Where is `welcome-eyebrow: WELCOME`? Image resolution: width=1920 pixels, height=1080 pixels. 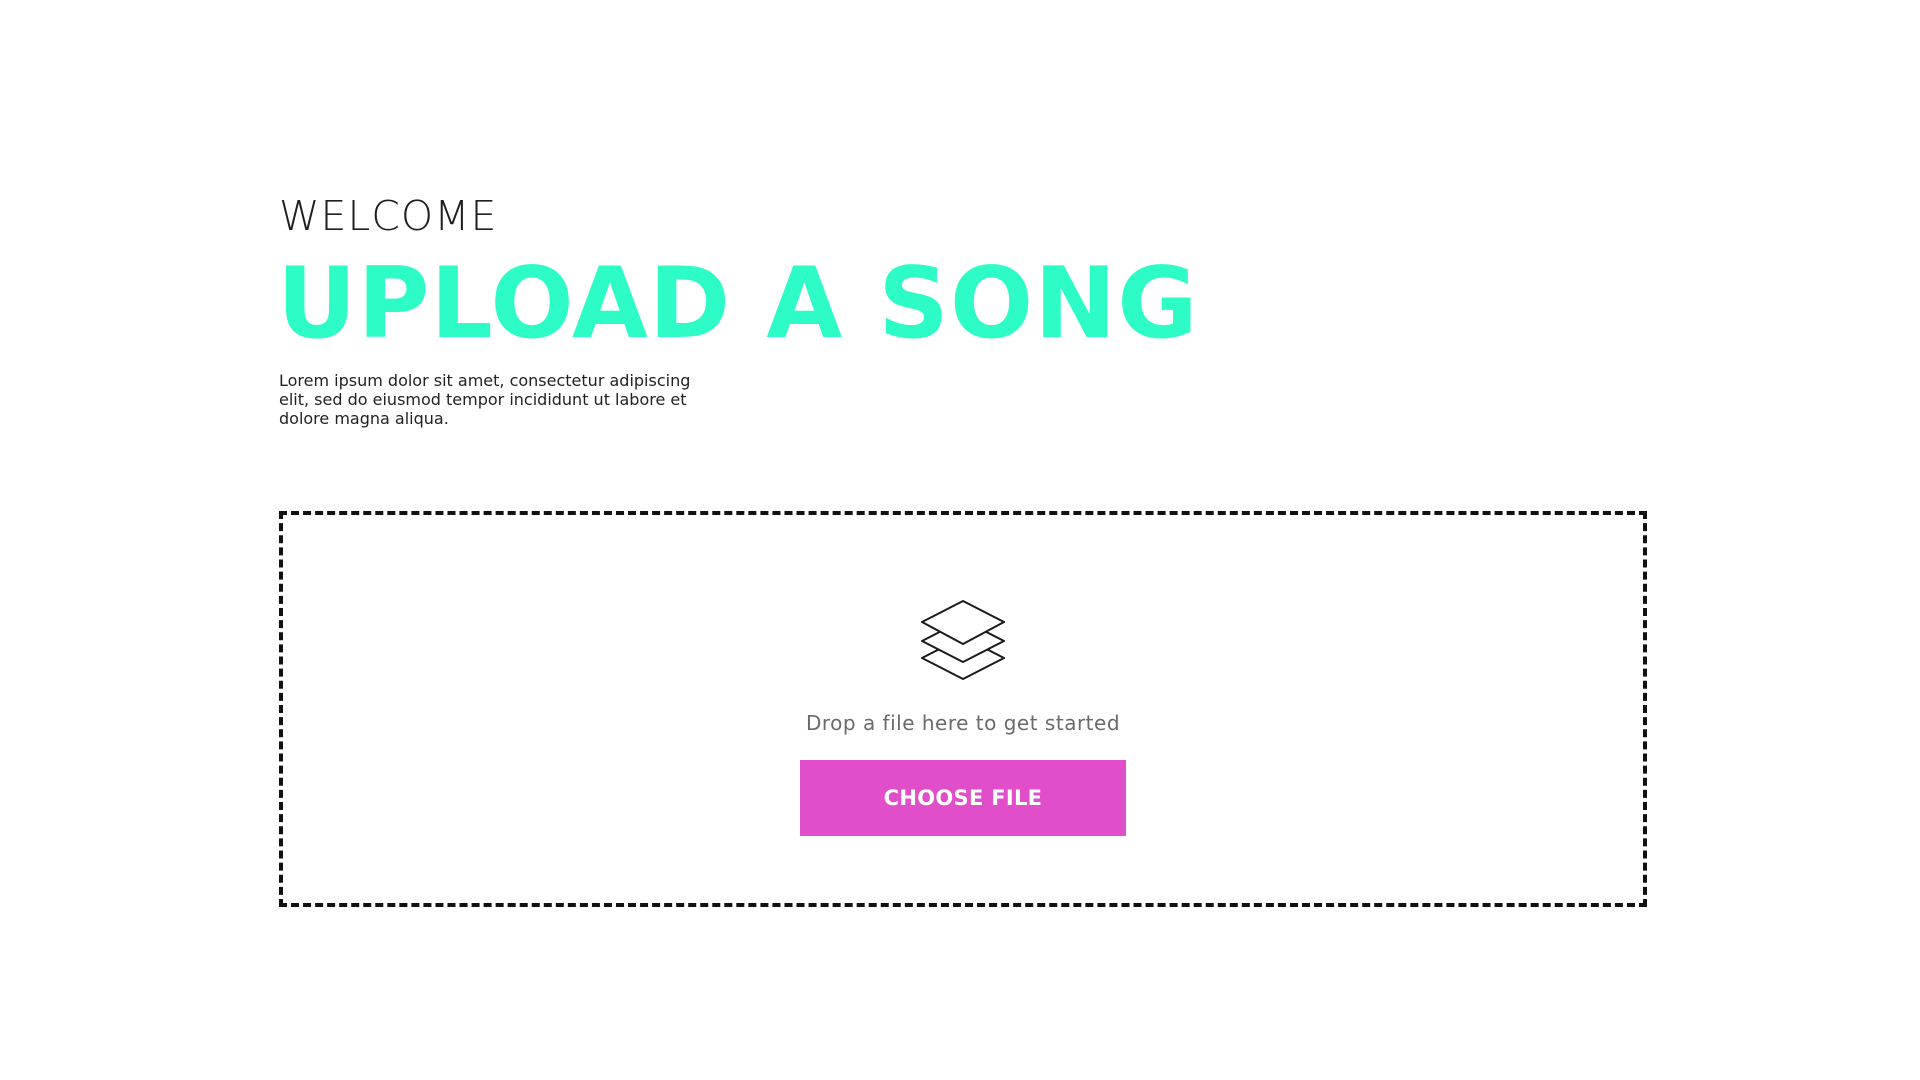
welcome-eyebrow: WELCOME is located at coordinates (388, 216).